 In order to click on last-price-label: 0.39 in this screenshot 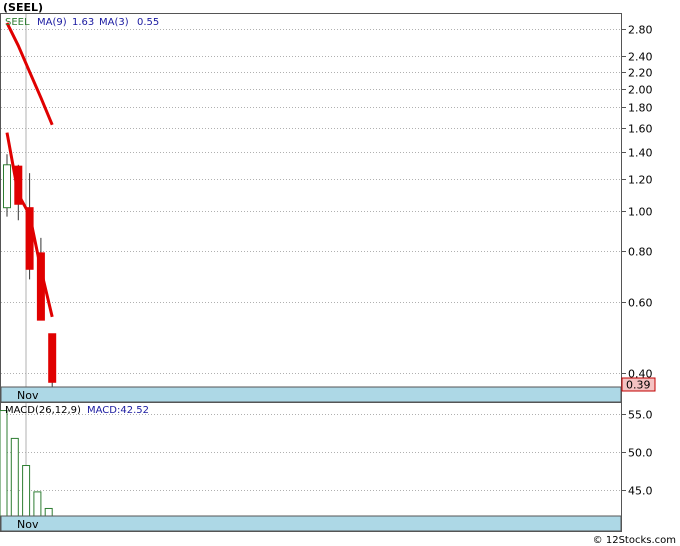, I will do `click(638, 385)`.